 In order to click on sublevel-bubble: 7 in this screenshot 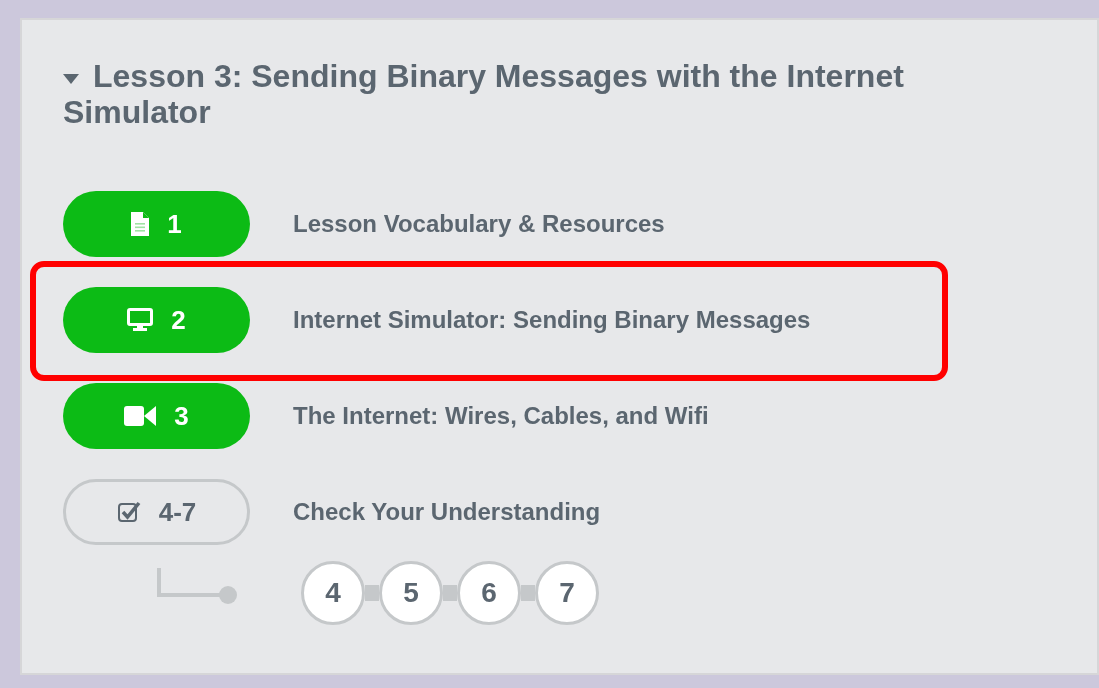, I will do `click(567, 593)`.